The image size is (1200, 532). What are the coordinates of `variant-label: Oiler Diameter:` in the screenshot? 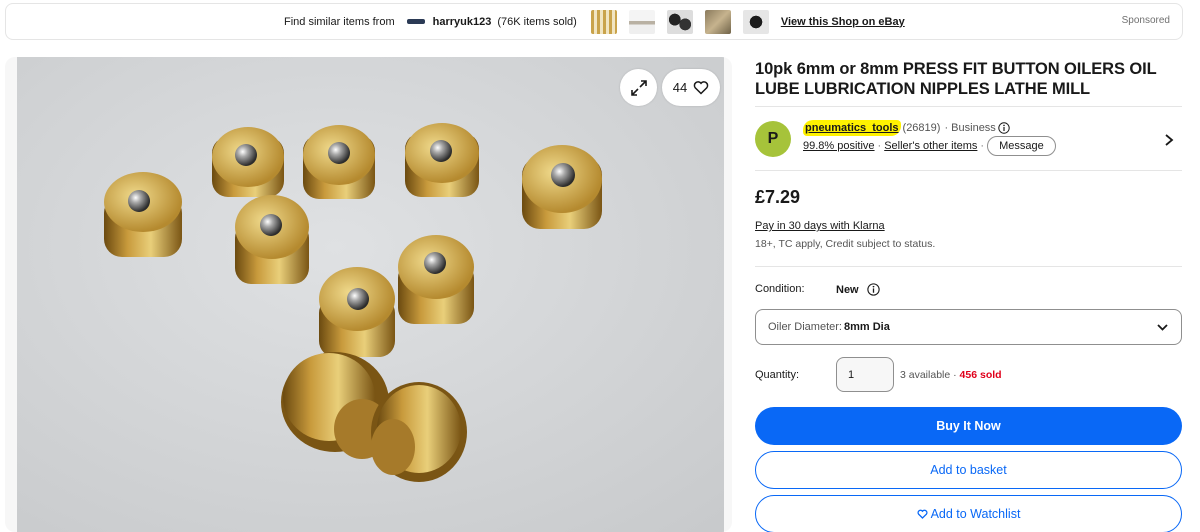 It's located at (805, 327).